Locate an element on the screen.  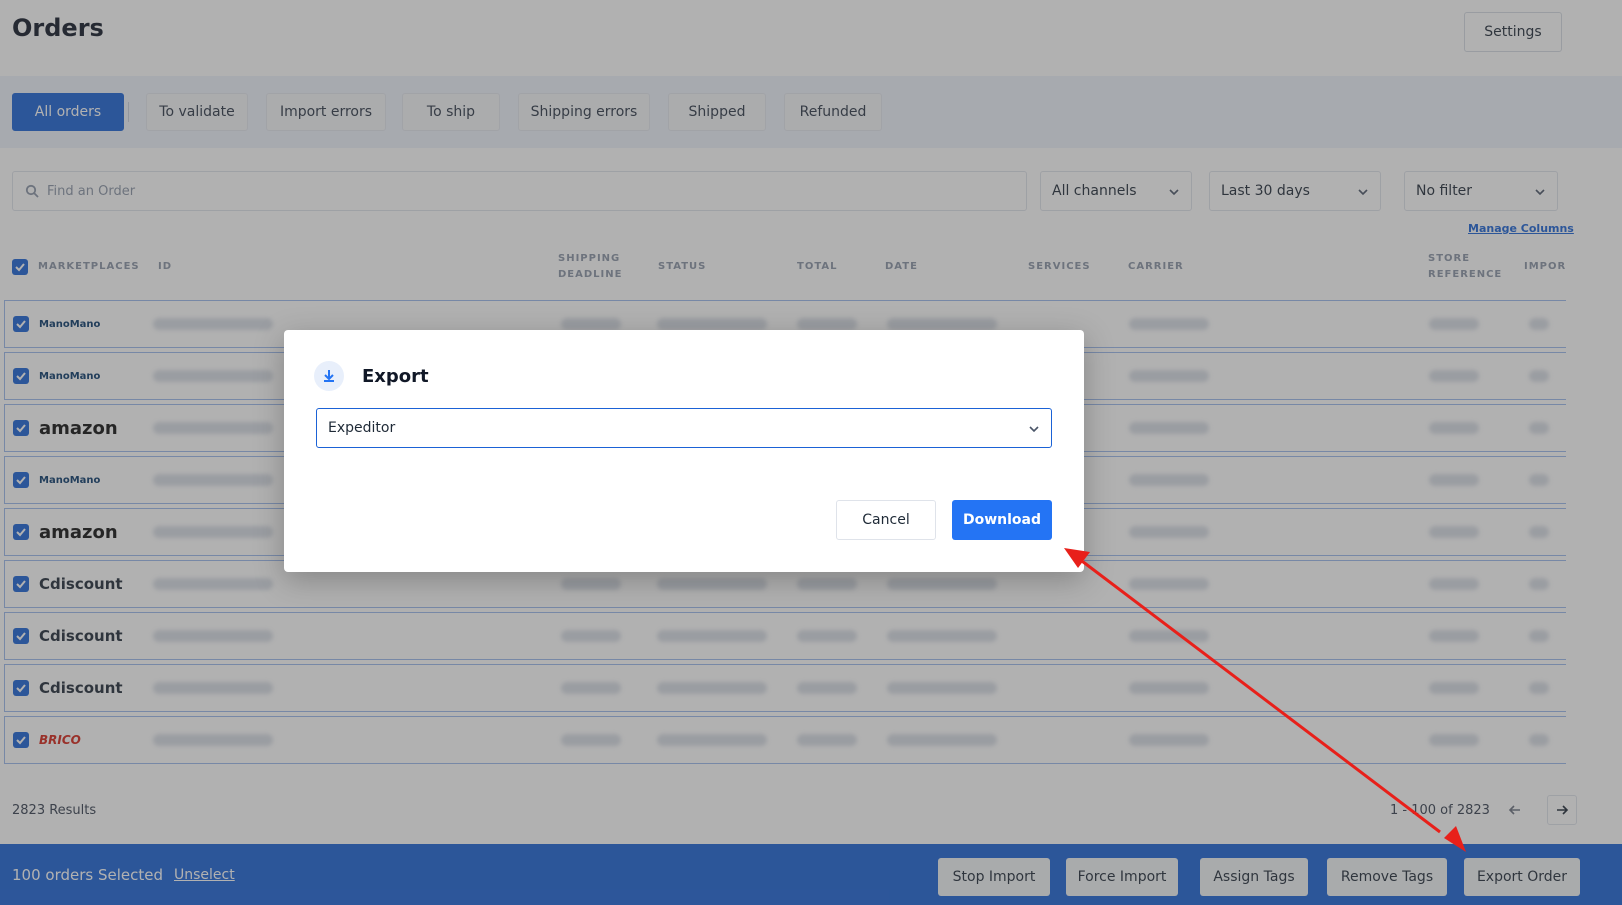
cancel-button: Cancel is located at coordinates (886, 520).